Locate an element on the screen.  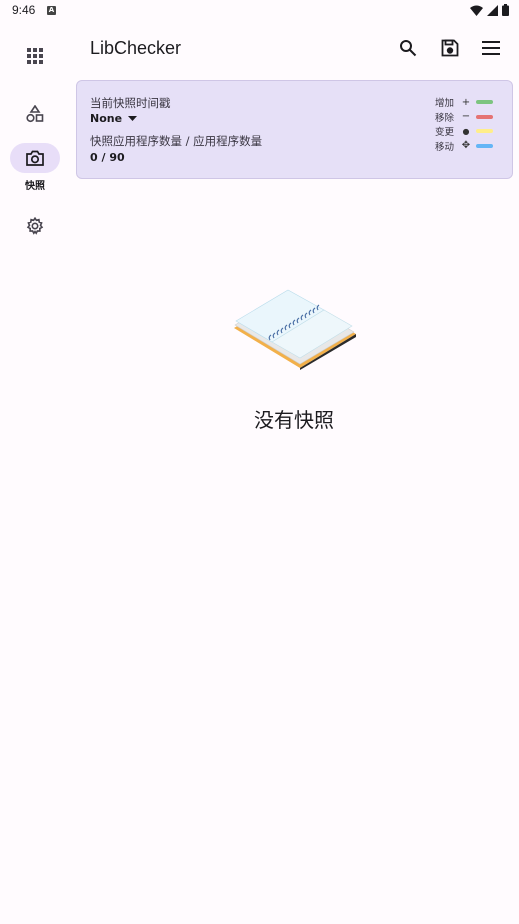
camera-icon is located at coordinates (35, 158).